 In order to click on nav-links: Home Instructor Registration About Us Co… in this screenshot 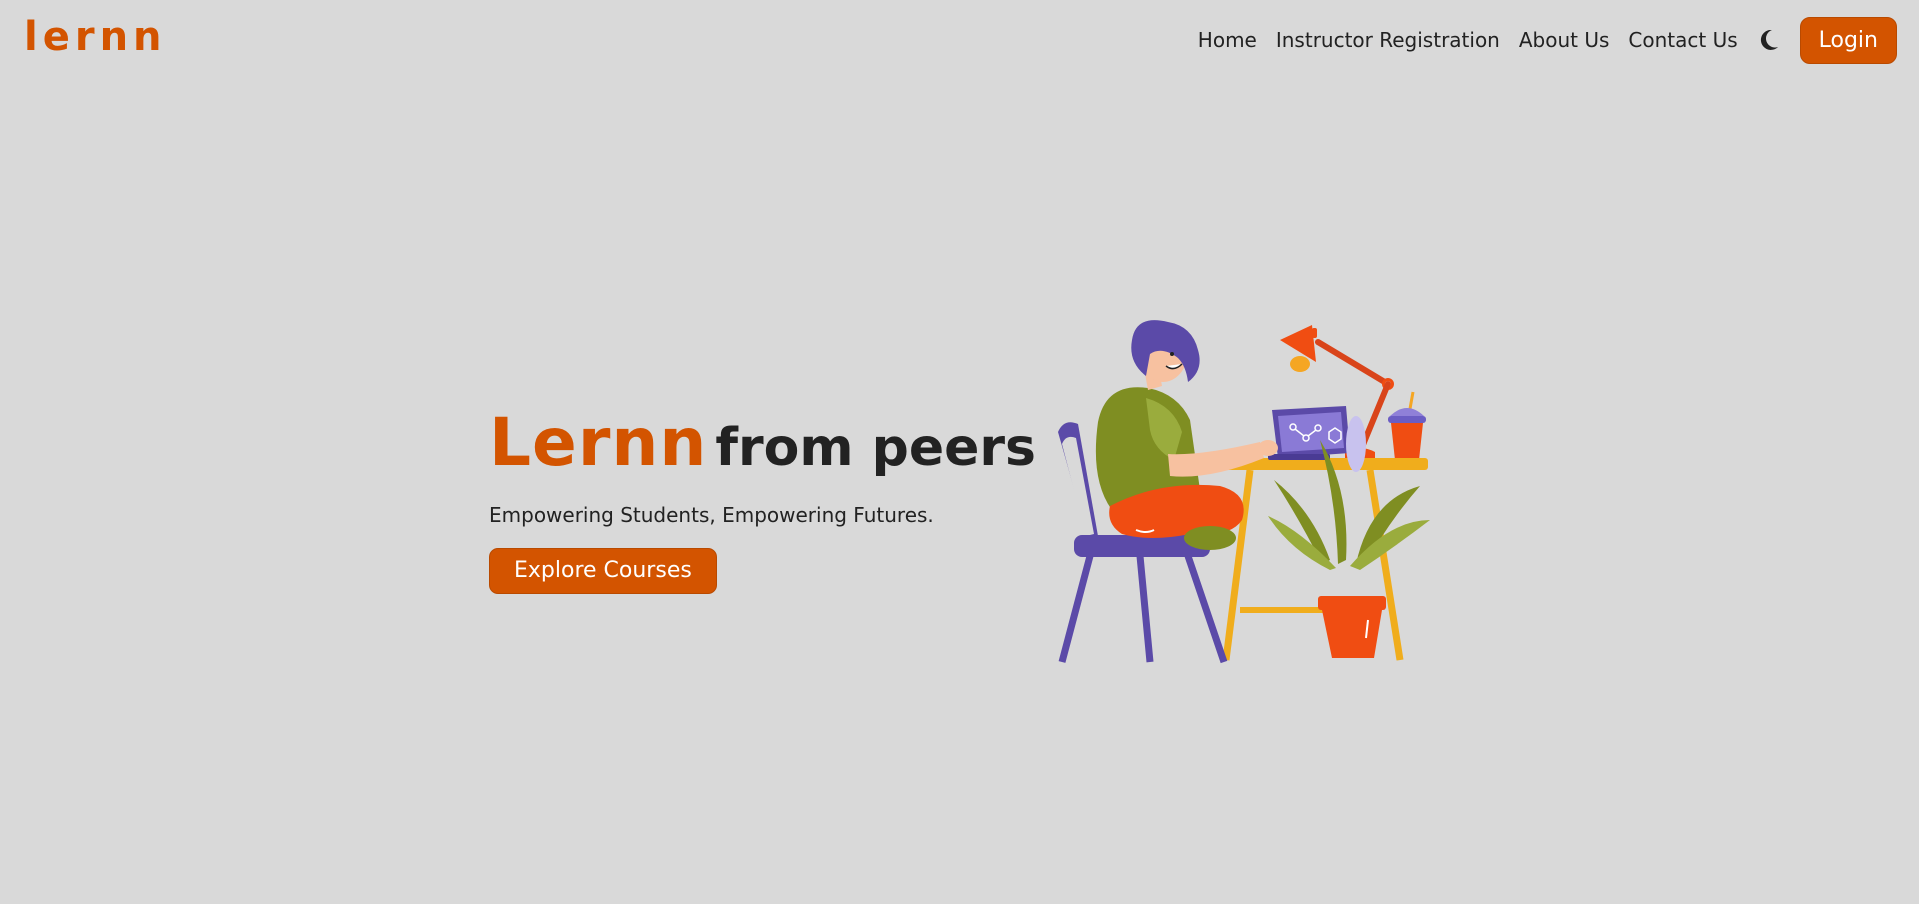, I will do `click(1547, 40)`.